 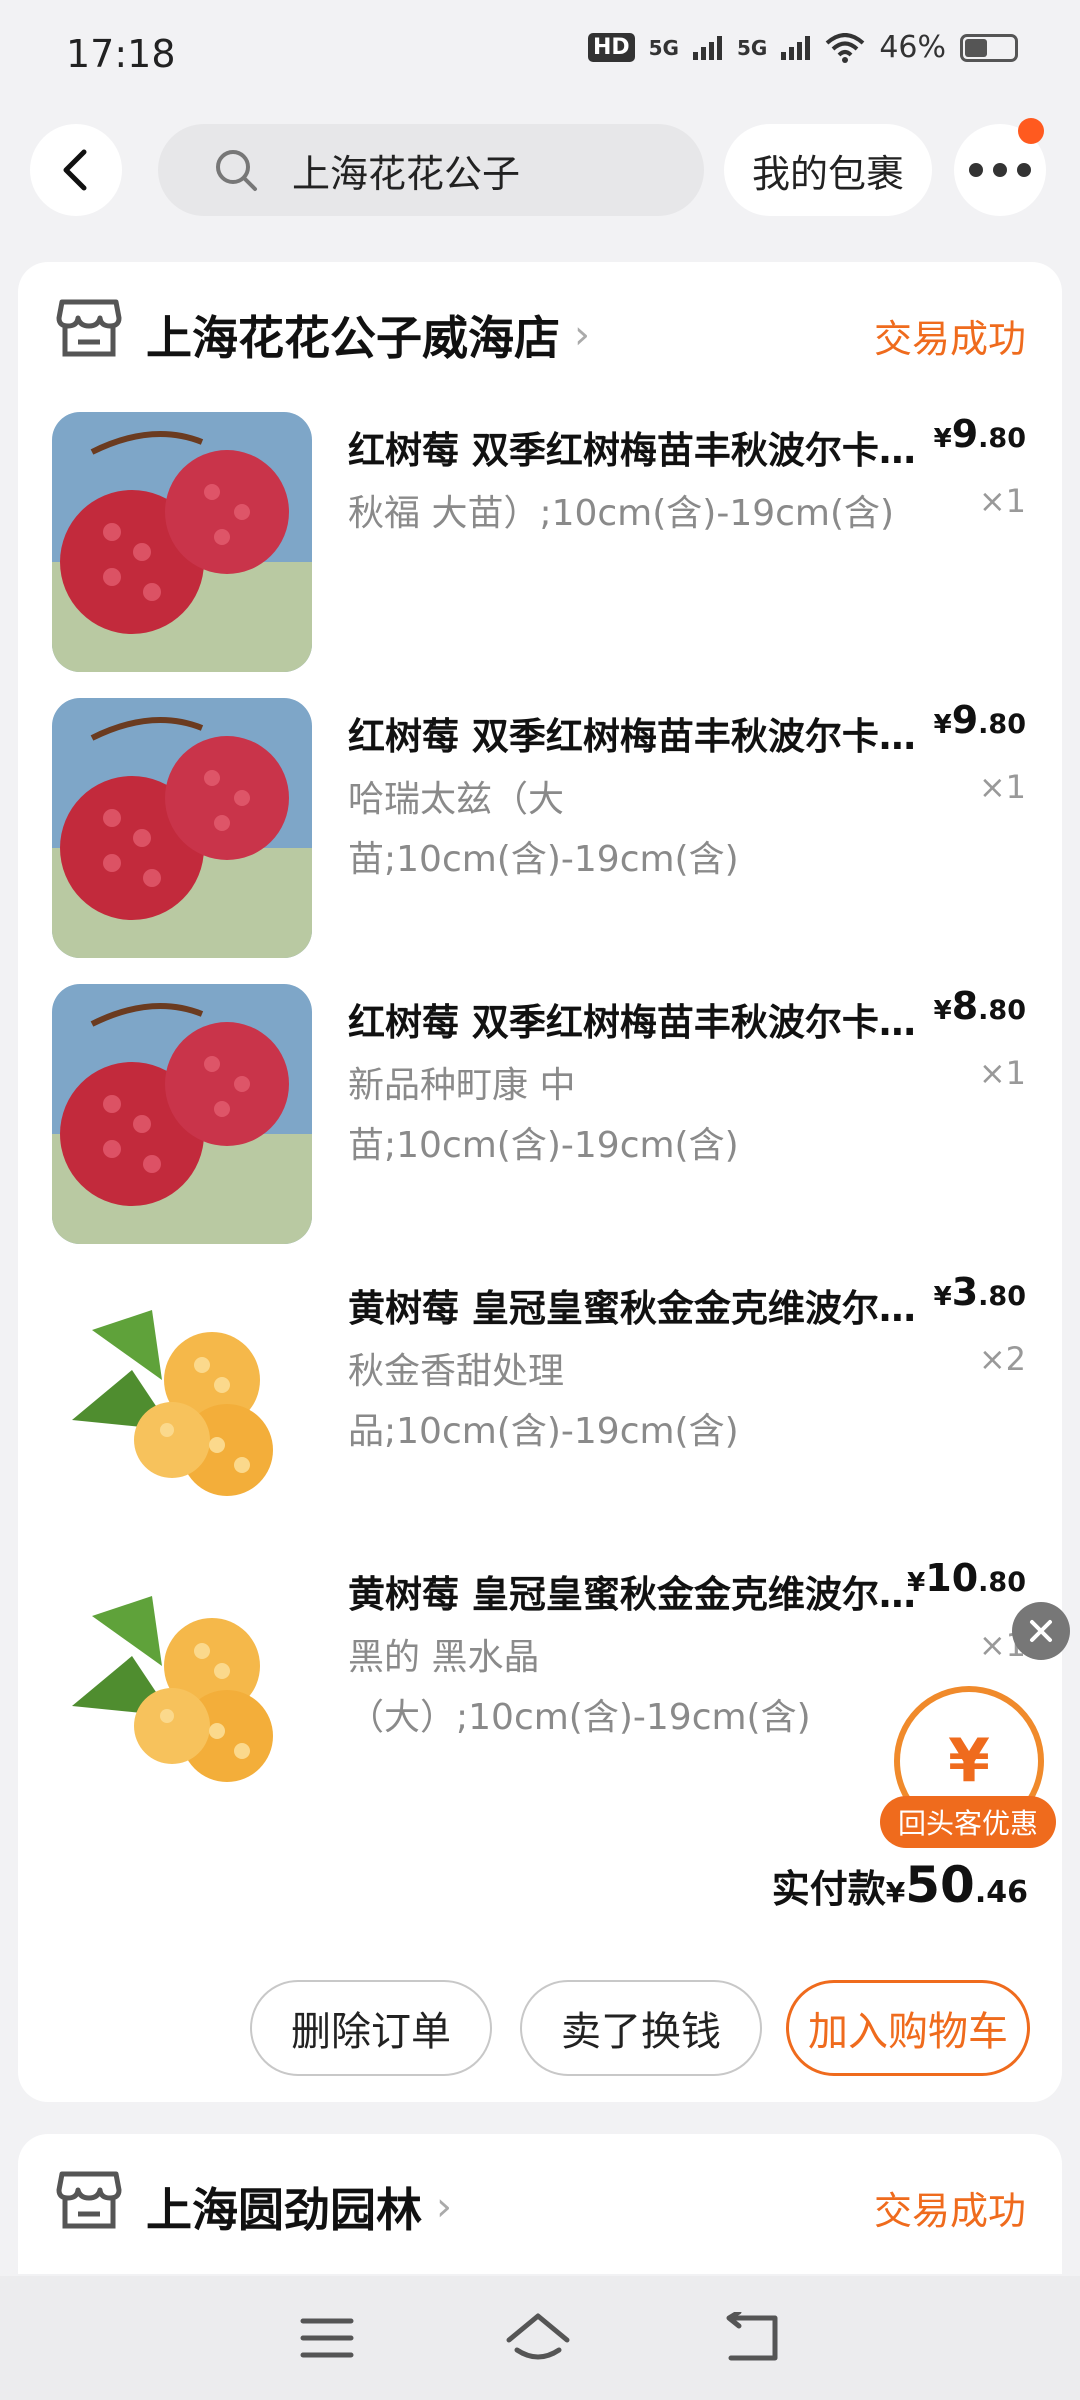 What do you see at coordinates (368, 335) in the screenshot?
I see `shop-name: 上海花花公子威海店 ›` at bounding box center [368, 335].